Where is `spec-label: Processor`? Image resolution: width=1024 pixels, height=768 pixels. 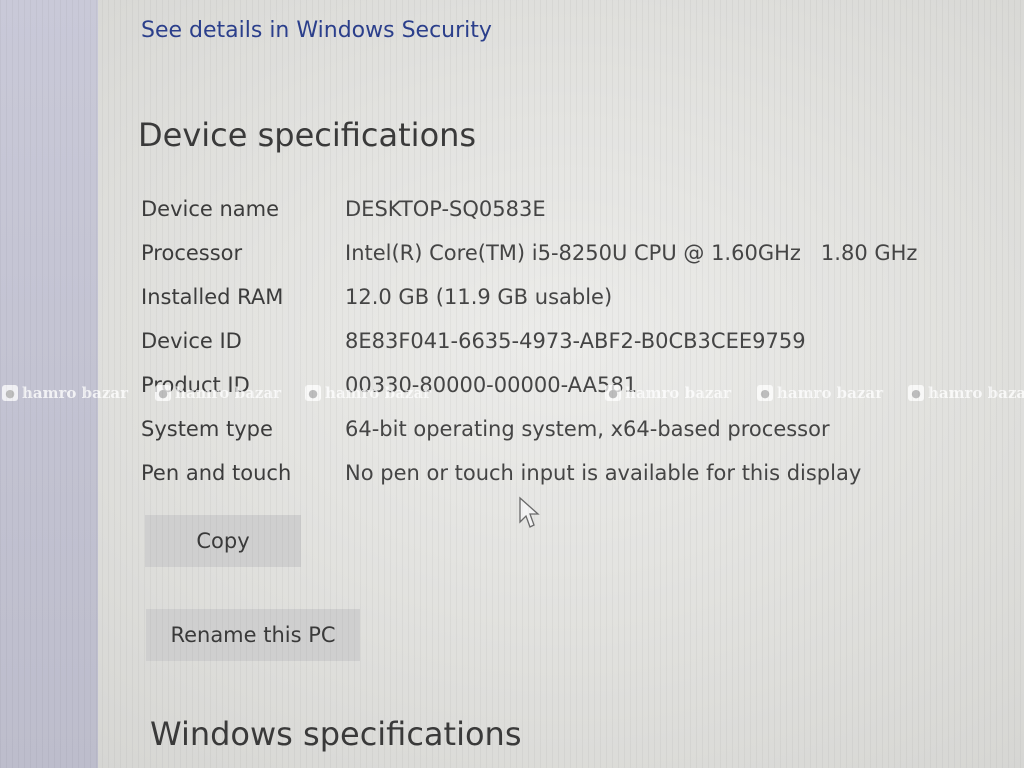 spec-label: Processor is located at coordinates (192, 253).